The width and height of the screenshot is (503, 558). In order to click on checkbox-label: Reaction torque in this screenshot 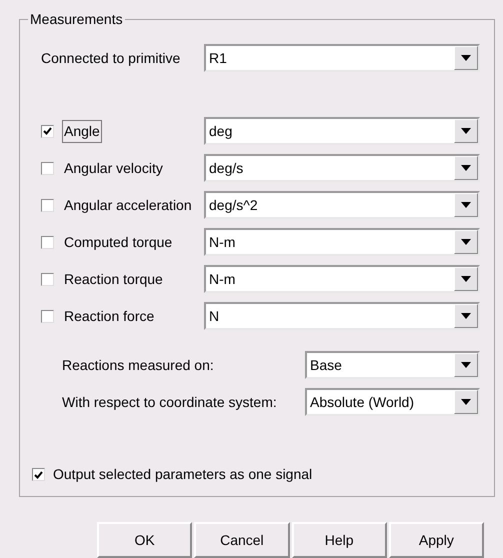, I will do `click(113, 279)`.